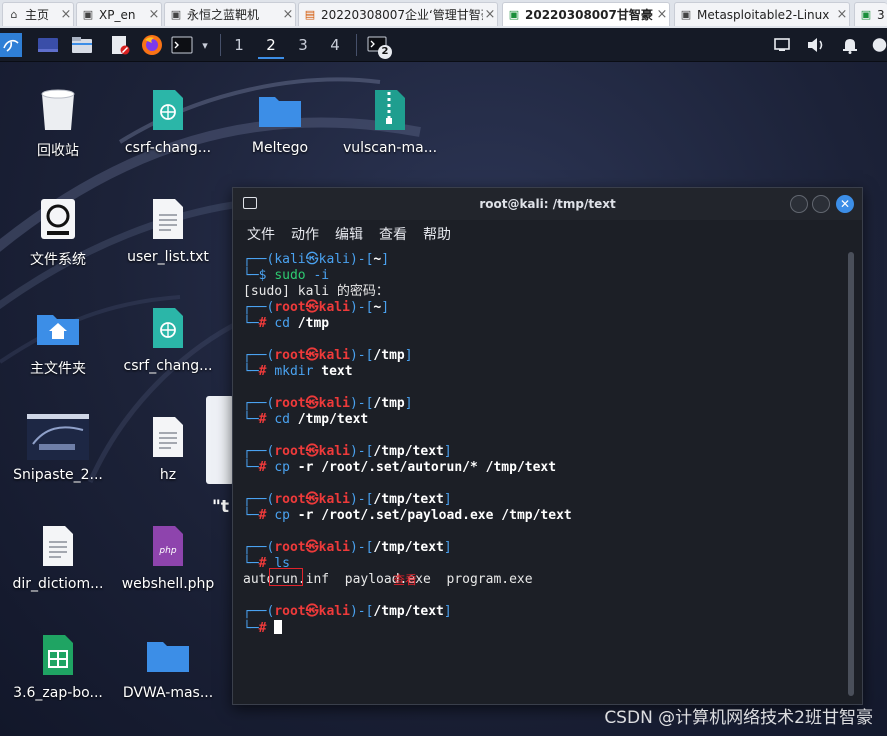 The width and height of the screenshot is (887, 736). What do you see at coordinates (290, 275) in the screenshot?
I see `command-name: sudo` at bounding box center [290, 275].